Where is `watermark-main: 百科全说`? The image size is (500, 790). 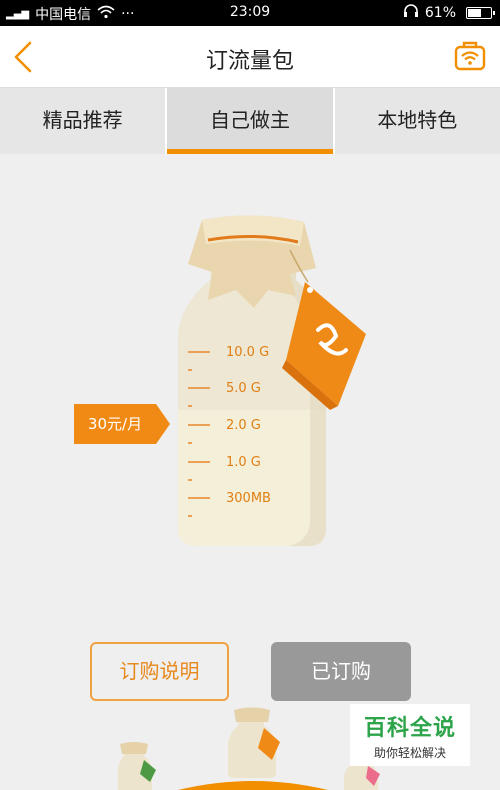
watermark-main: 百科全说 is located at coordinates (409, 728).